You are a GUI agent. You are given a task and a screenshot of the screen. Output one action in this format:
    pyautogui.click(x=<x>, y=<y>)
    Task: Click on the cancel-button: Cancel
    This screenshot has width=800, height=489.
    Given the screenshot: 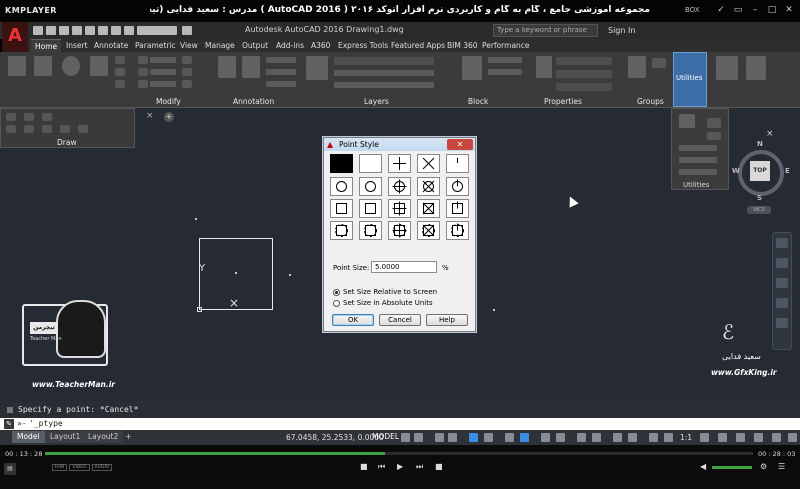 What is the action you would take?
    pyautogui.click(x=400, y=320)
    